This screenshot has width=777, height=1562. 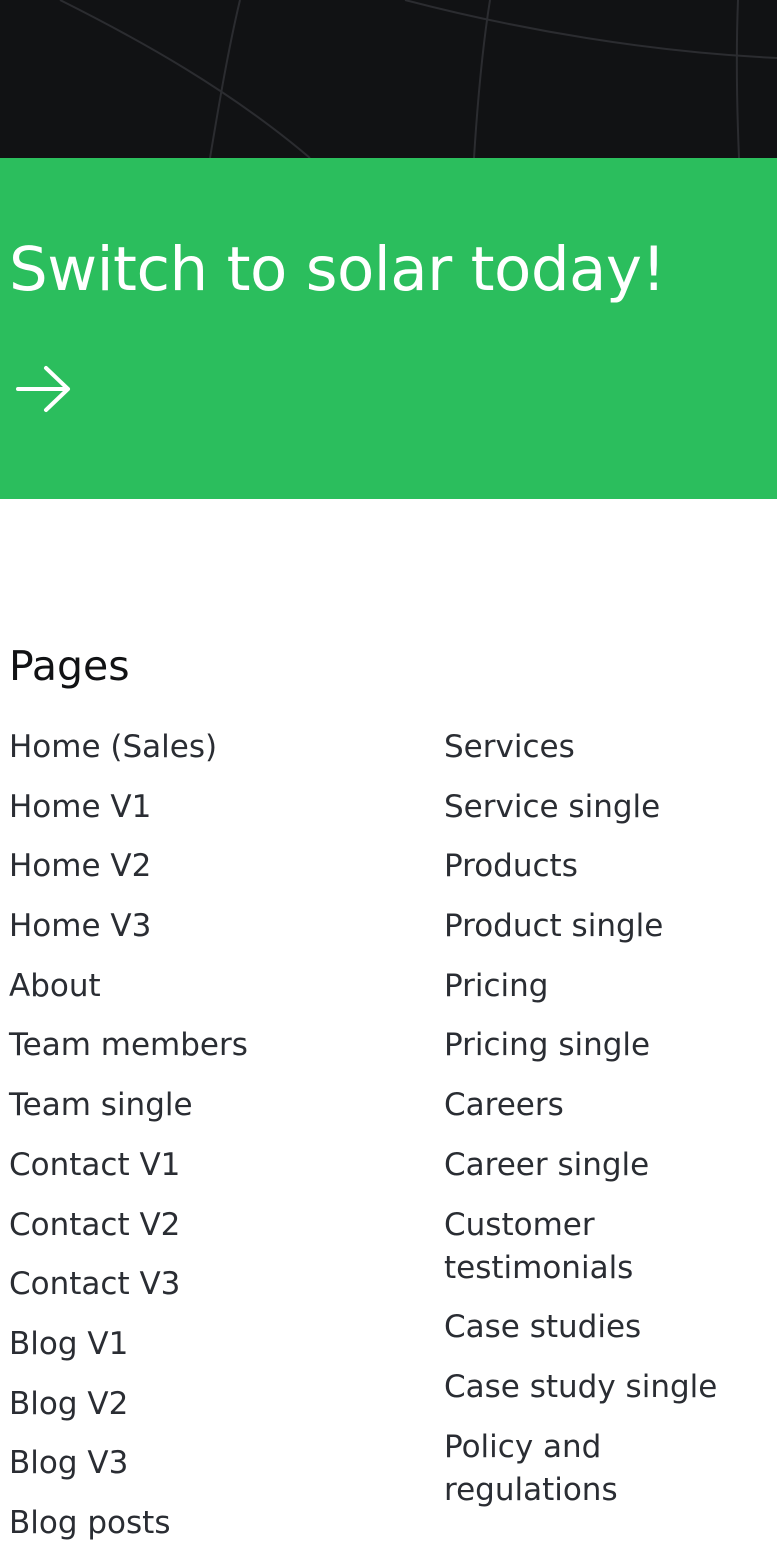 I want to click on page-link: Customer testimonials, so click(x=604, y=1247).